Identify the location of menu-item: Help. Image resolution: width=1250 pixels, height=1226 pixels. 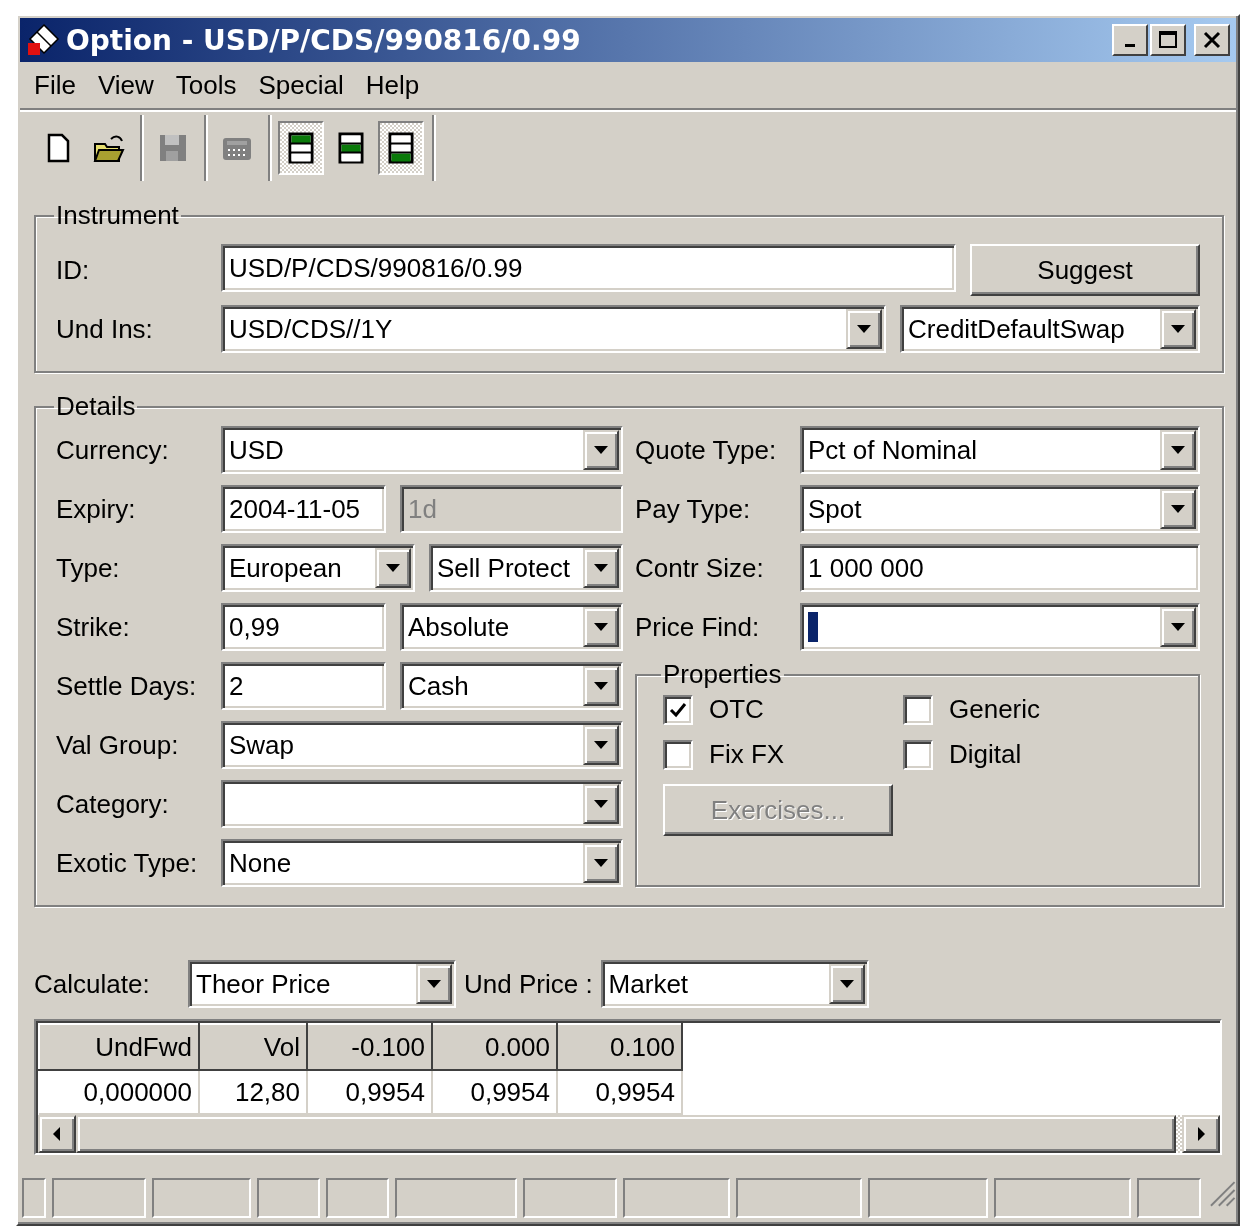
(397, 85).